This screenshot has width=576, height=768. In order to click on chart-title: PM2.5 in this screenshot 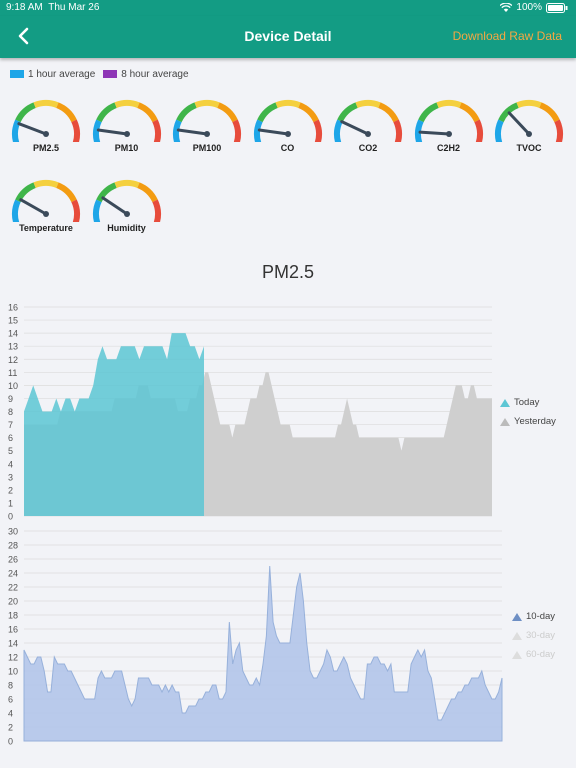, I will do `click(288, 272)`.